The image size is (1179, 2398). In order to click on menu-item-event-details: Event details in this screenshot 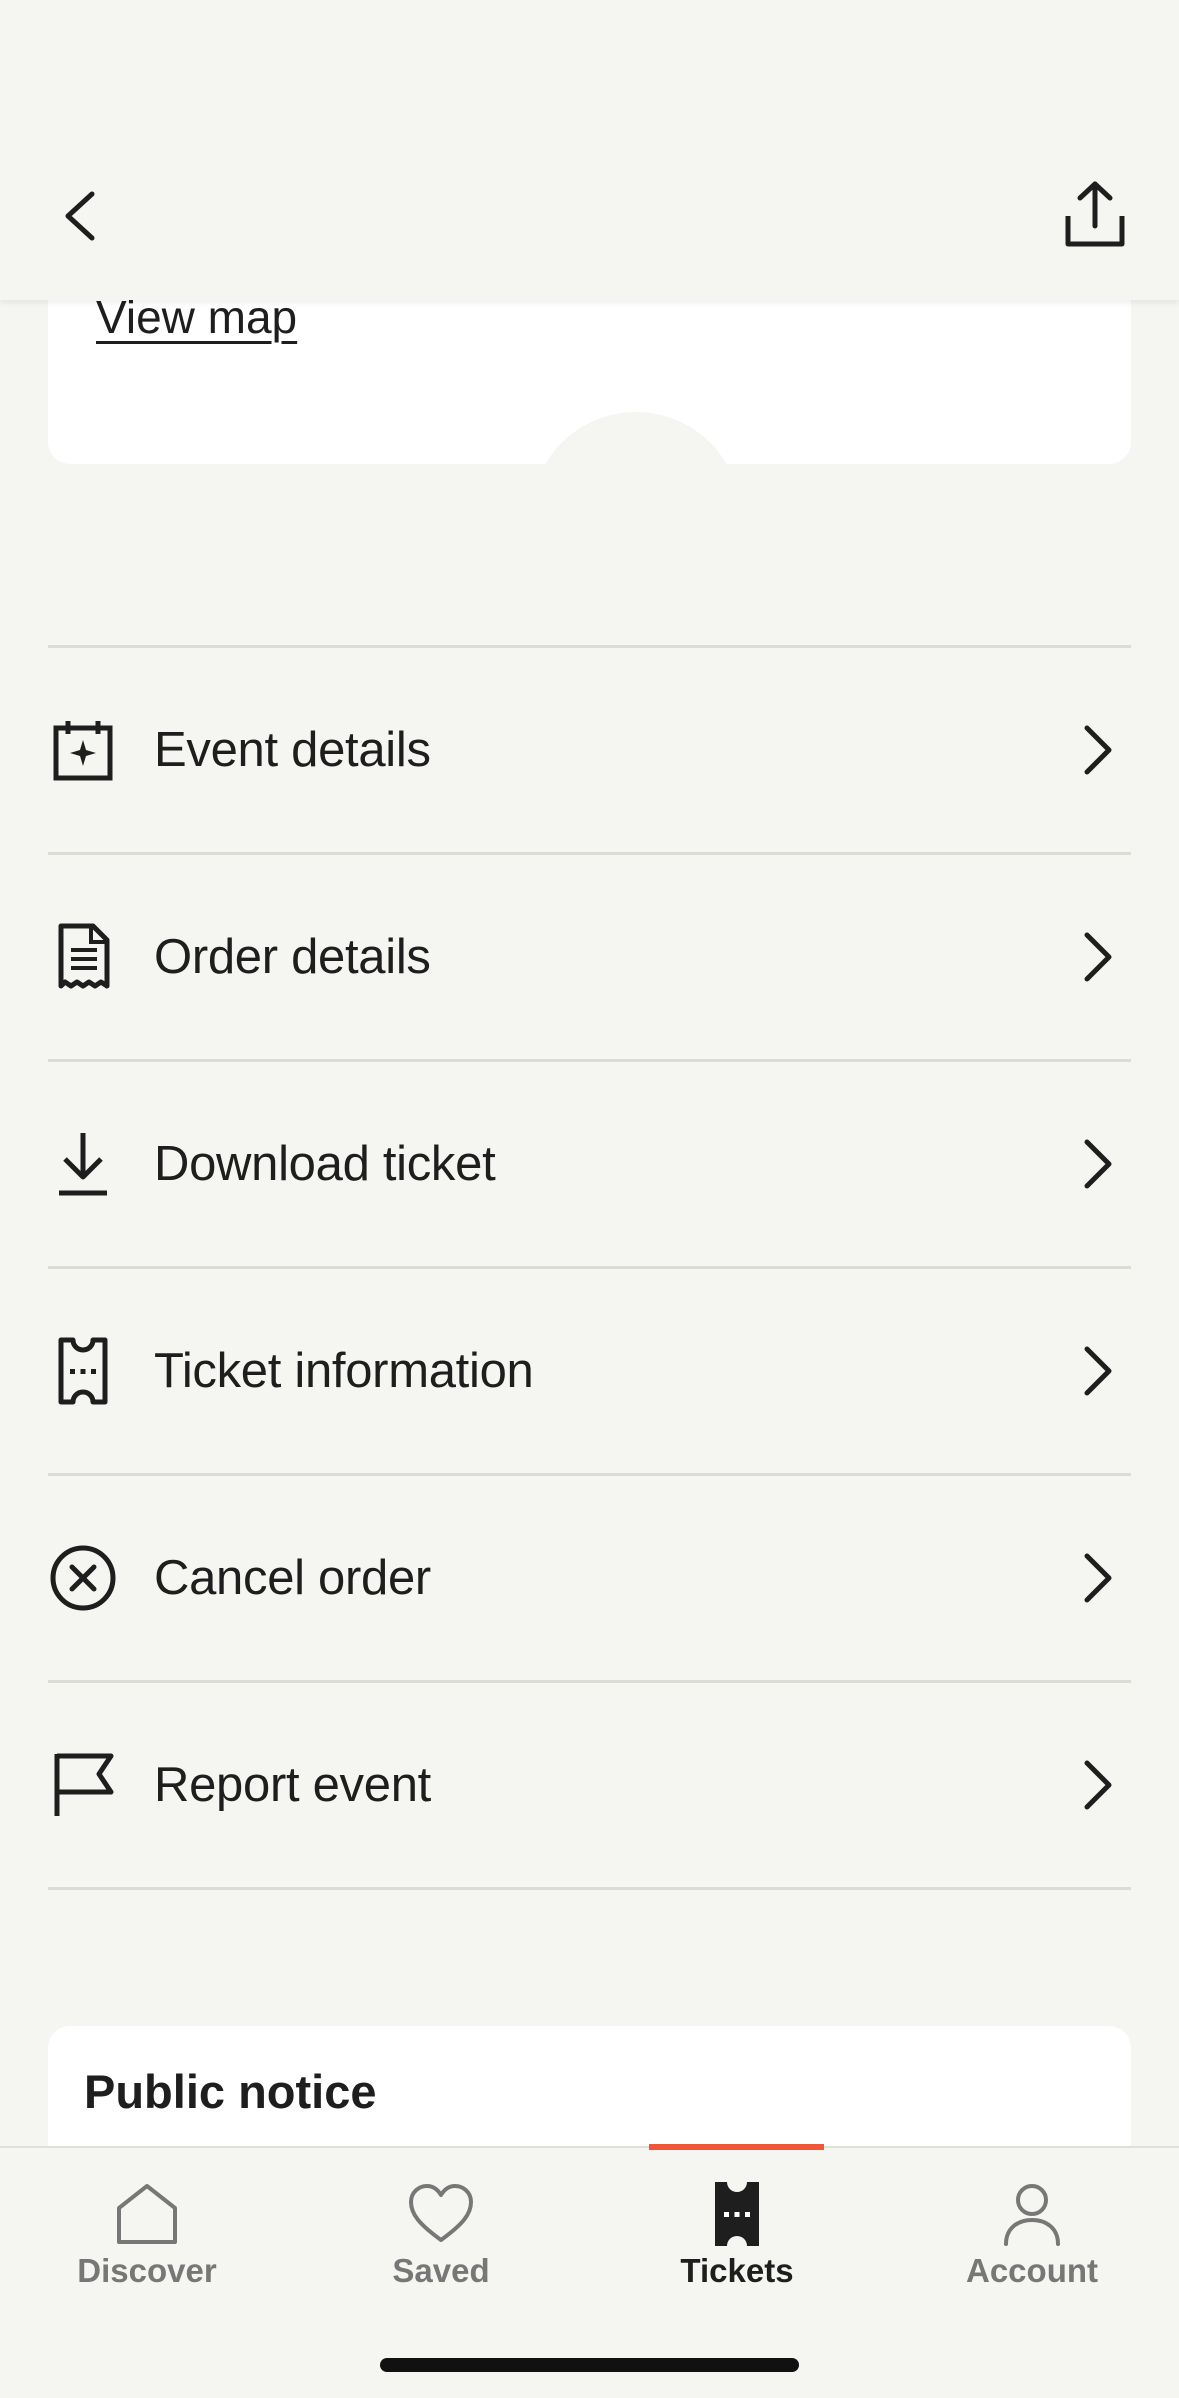, I will do `click(589, 751)`.